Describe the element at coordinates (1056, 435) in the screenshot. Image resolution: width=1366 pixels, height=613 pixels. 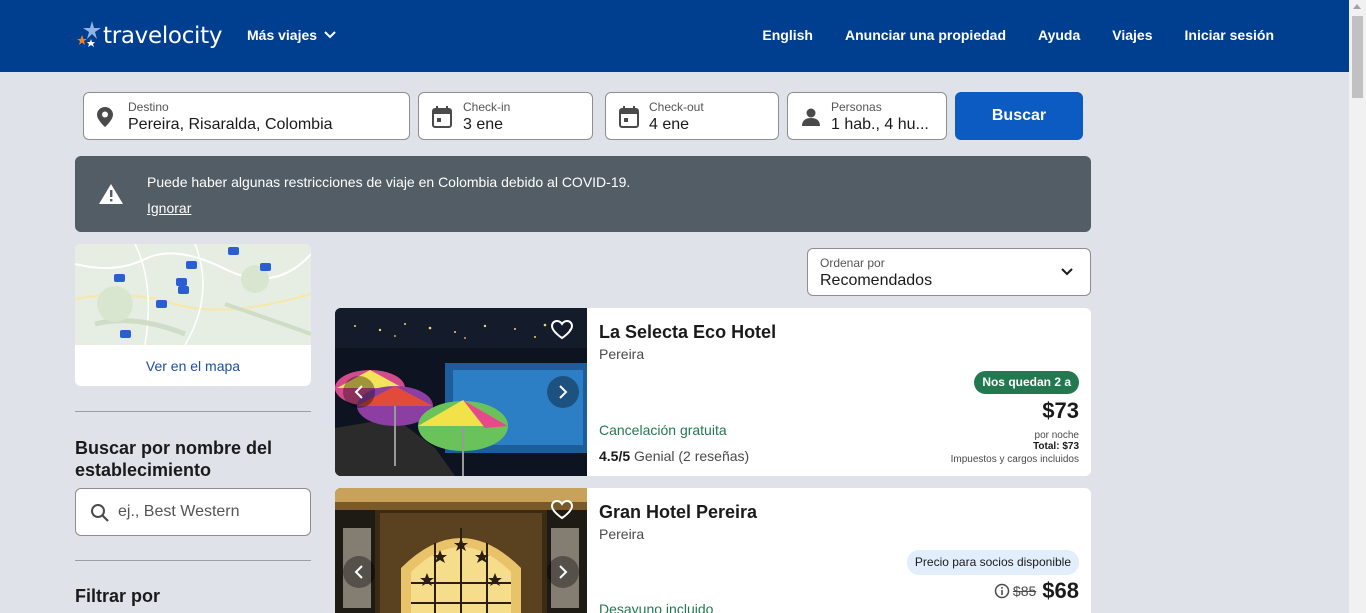
I see `per-night-text: por noche` at that location.